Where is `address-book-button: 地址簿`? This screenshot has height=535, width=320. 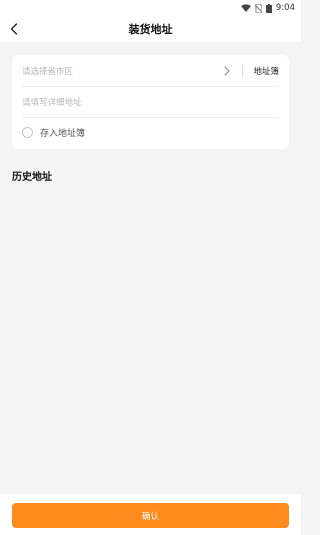 address-book-button: 地址簿 is located at coordinates (266, 71).